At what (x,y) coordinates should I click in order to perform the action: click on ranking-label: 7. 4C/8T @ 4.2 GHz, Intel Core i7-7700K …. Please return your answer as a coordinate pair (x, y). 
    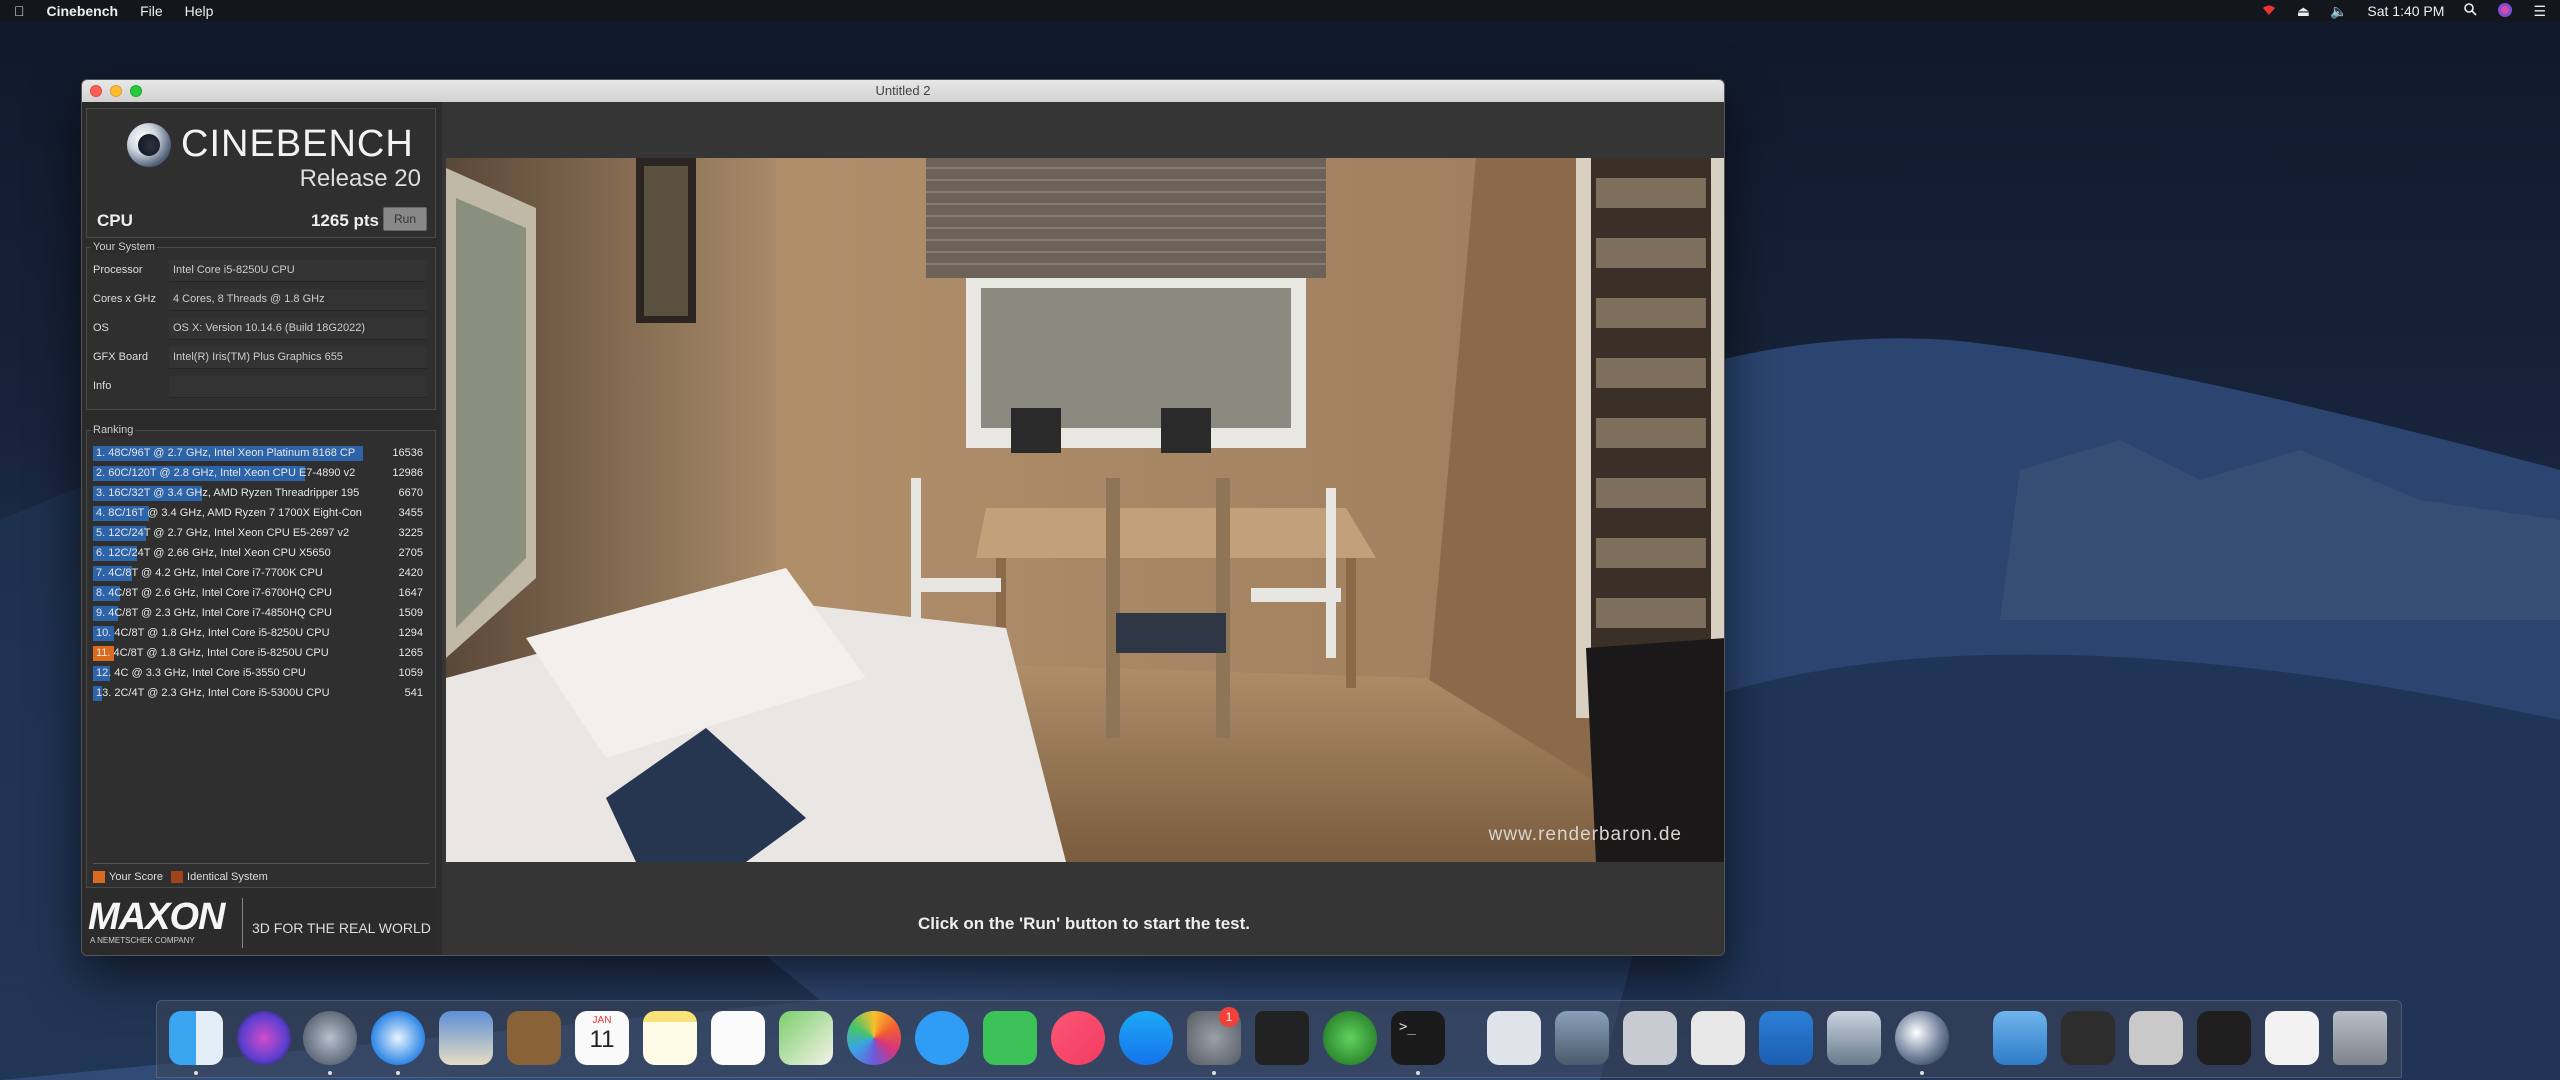
    Looking at the image, I should click on (209, 573).